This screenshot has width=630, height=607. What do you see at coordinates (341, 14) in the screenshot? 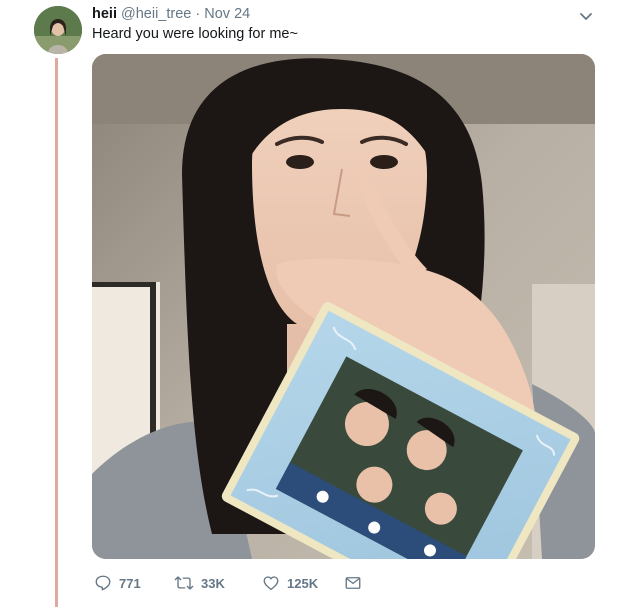
I see `tweet-header: heii @heii_tree · Nov 24` at bounding box center [341, 14].